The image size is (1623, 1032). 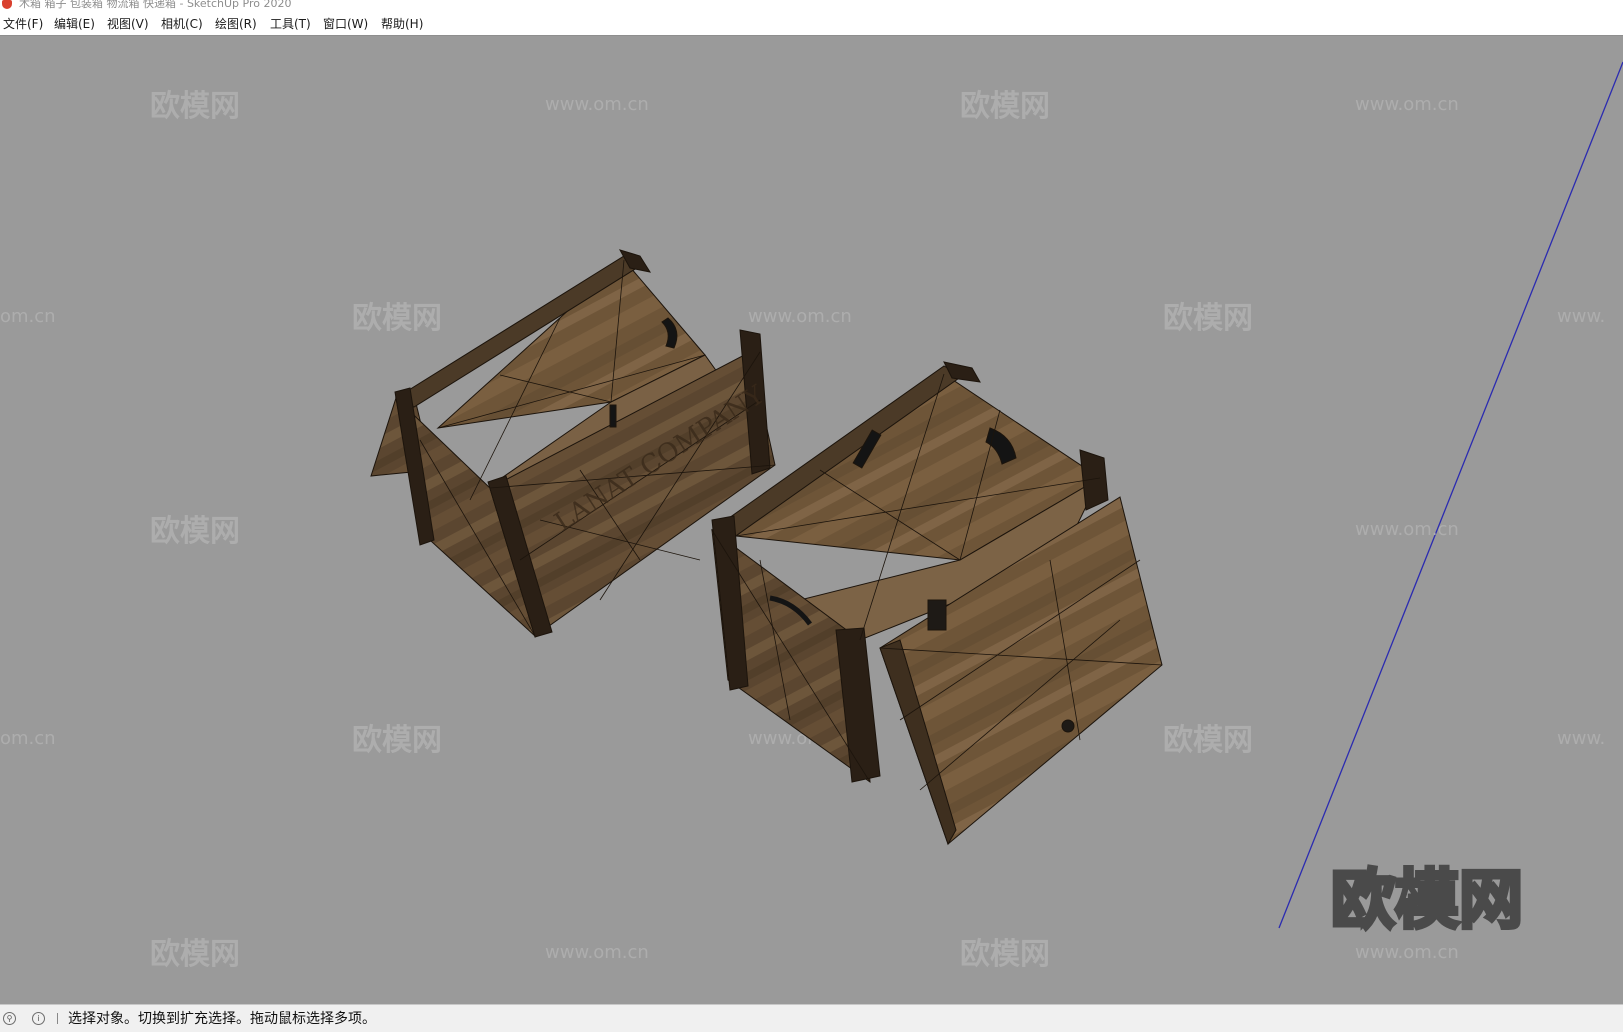 What do you see at coordinates (182, 24) in the screenshot?
I see `menu-camera: 相机(C)` at bounding box center [182, 24].